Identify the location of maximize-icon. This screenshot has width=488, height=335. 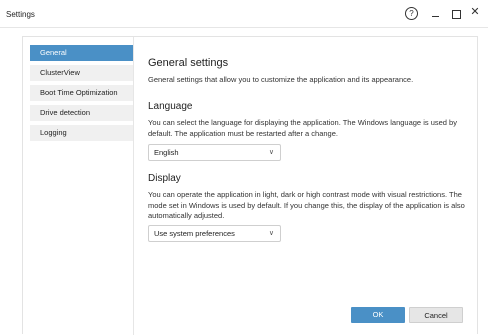
(456, 13).